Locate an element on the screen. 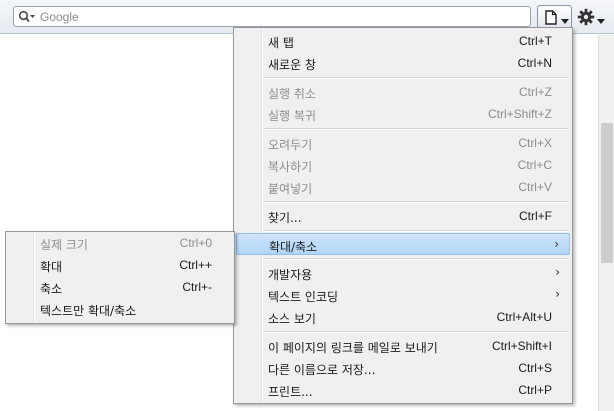  menu-item-shortcut: Ctrl+Shift+Z is located at coordinates (519, 114).